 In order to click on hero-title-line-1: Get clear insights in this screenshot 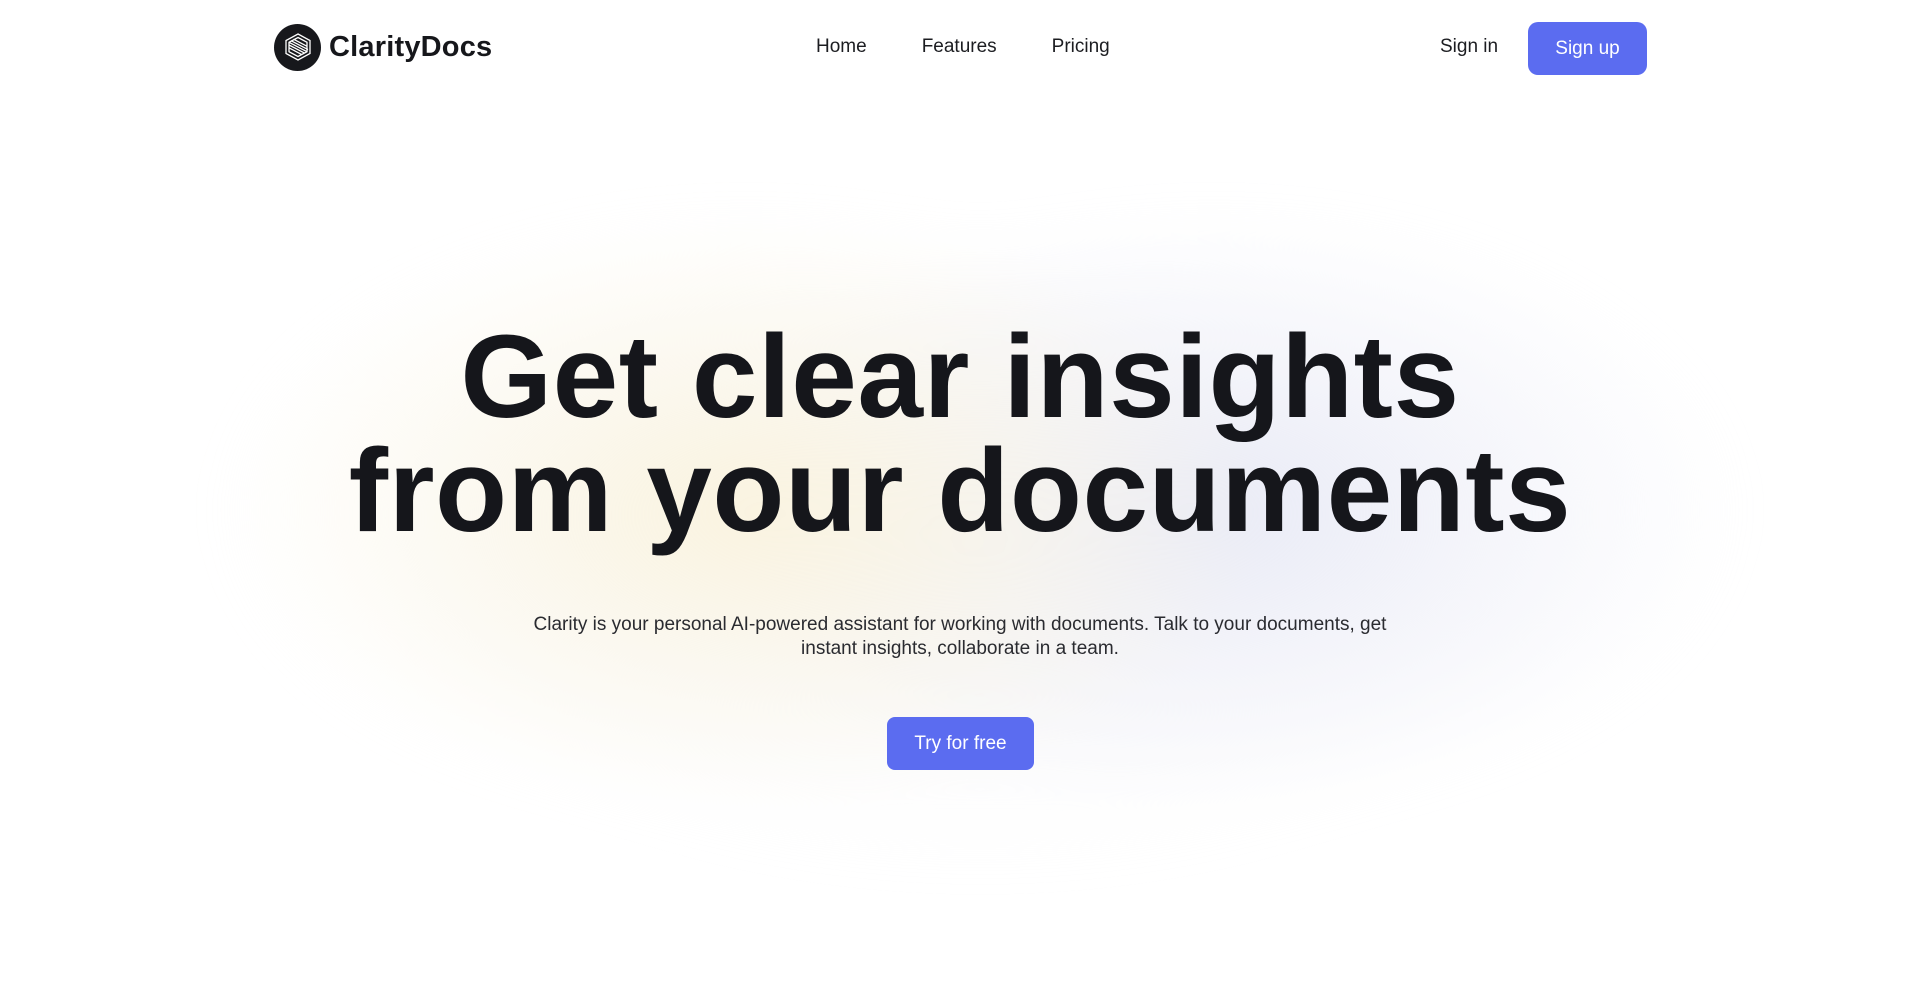, I will do `click(960, 377)`.